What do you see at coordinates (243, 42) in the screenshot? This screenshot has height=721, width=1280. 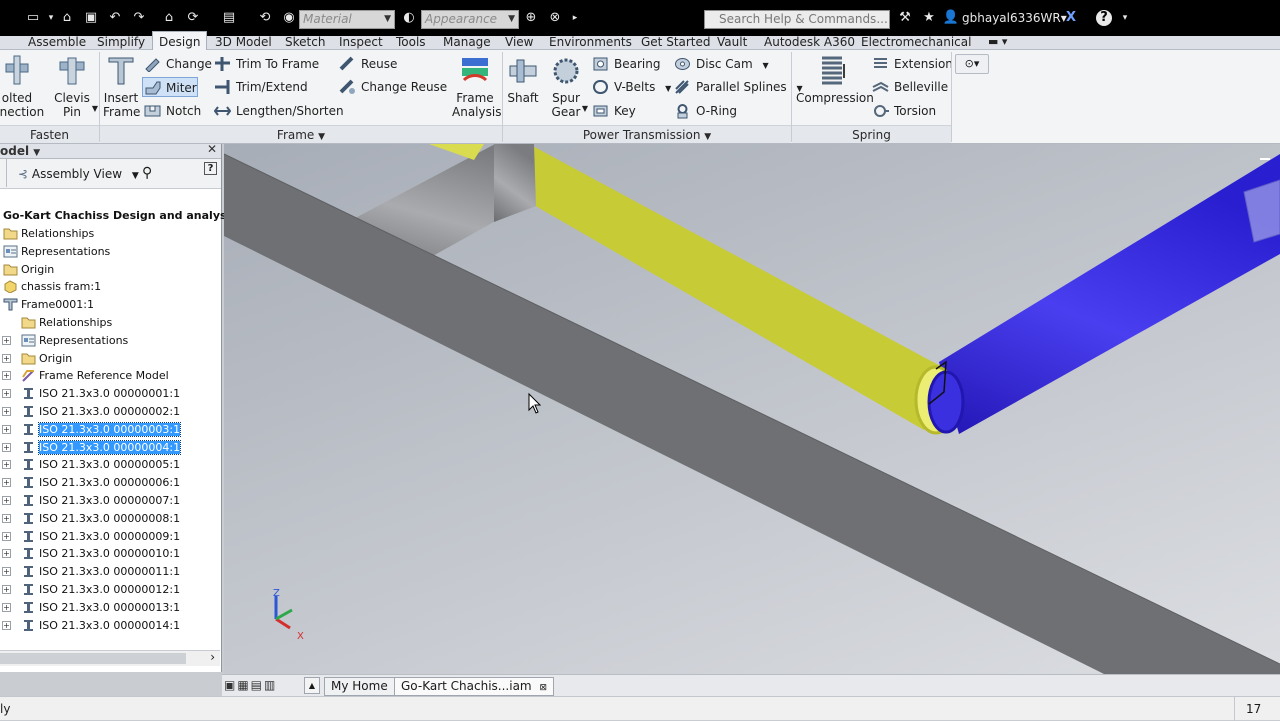 I see `tab-3d-model: 3D Model` at bounding box center [243, 42].